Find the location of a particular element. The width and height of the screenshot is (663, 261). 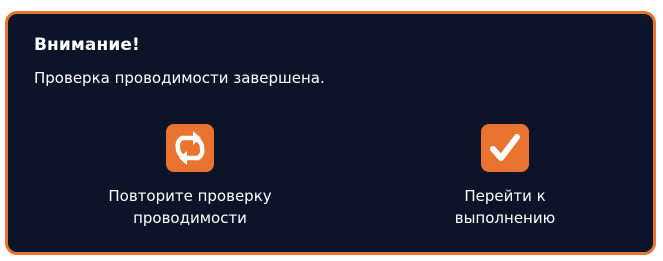

dialog-title: Внимание! is located at coordinates (87, 45).